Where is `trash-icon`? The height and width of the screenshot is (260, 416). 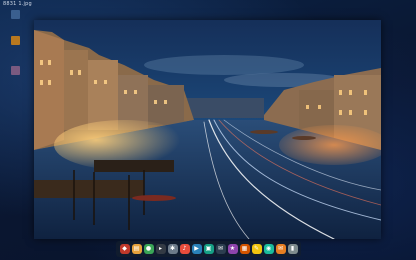
trash-icon is located at coordinates (15, 70).